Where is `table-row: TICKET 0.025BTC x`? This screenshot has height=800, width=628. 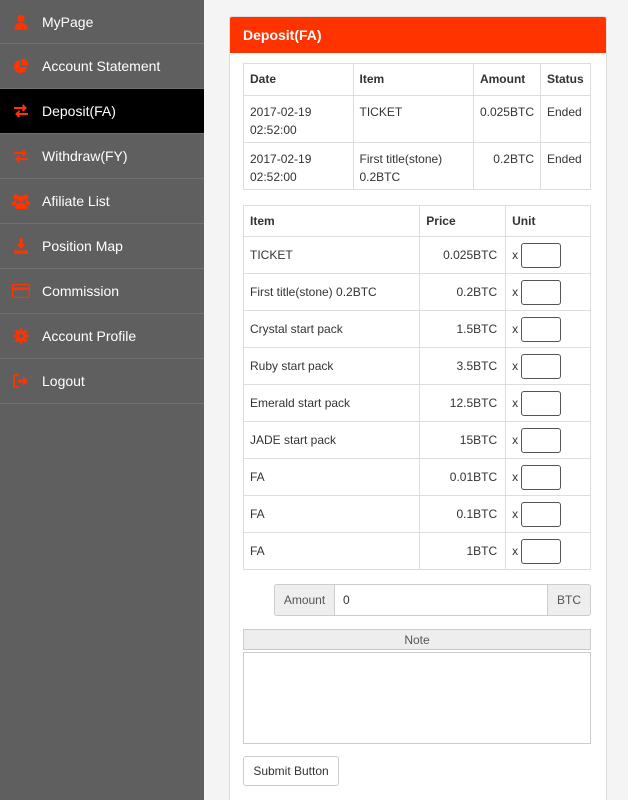
table-row: TICKET 0.025BTC x is located at coordinates (416, 255).